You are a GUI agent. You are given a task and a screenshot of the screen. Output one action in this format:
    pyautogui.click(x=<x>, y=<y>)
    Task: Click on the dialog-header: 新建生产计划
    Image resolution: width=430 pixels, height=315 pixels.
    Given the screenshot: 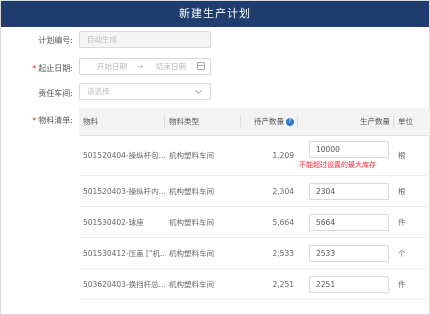 What is the action you would take?
    pyautogui.click(x=215, y=14)
    